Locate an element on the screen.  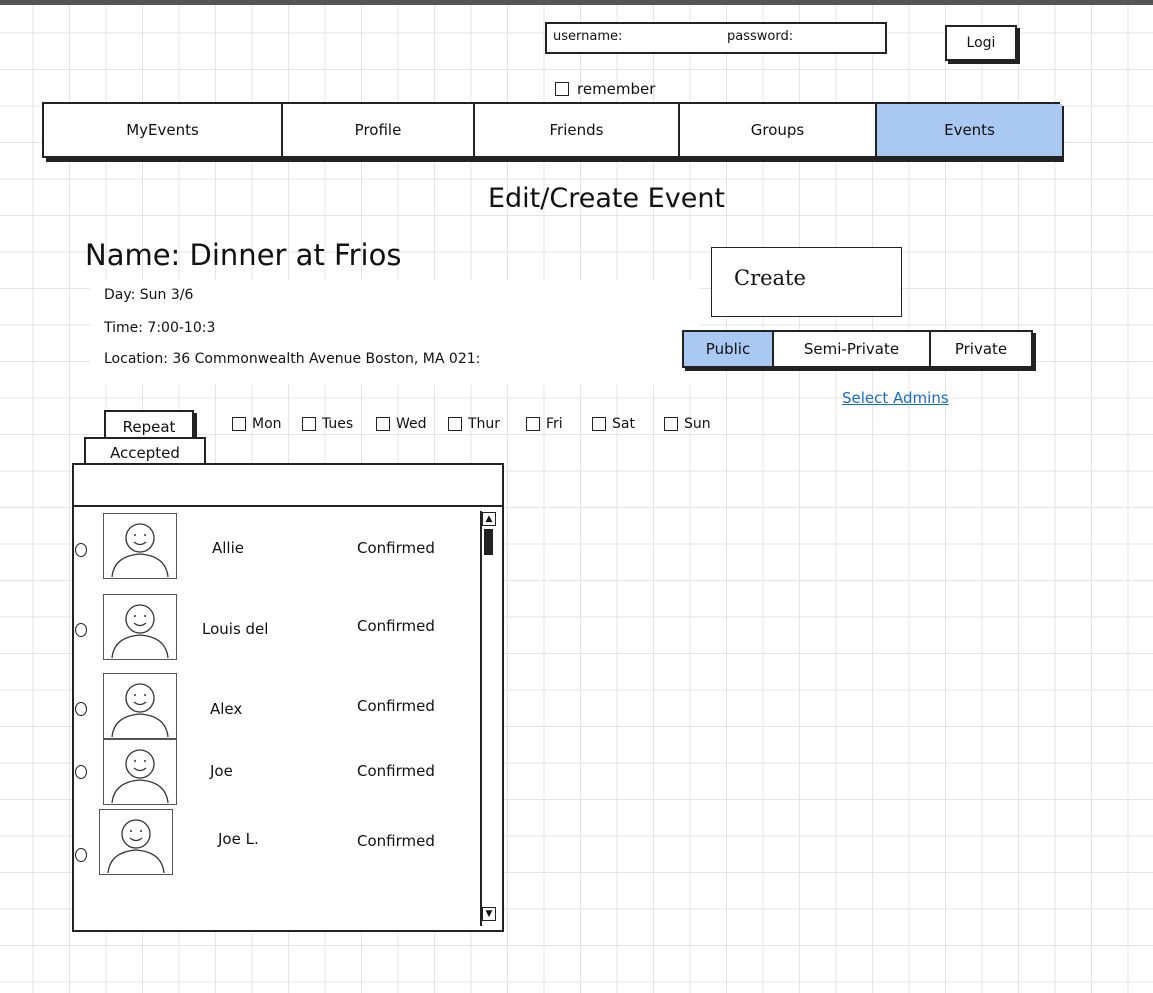
day-checkbox-fri: Fri is located at coordinates (544, 424).